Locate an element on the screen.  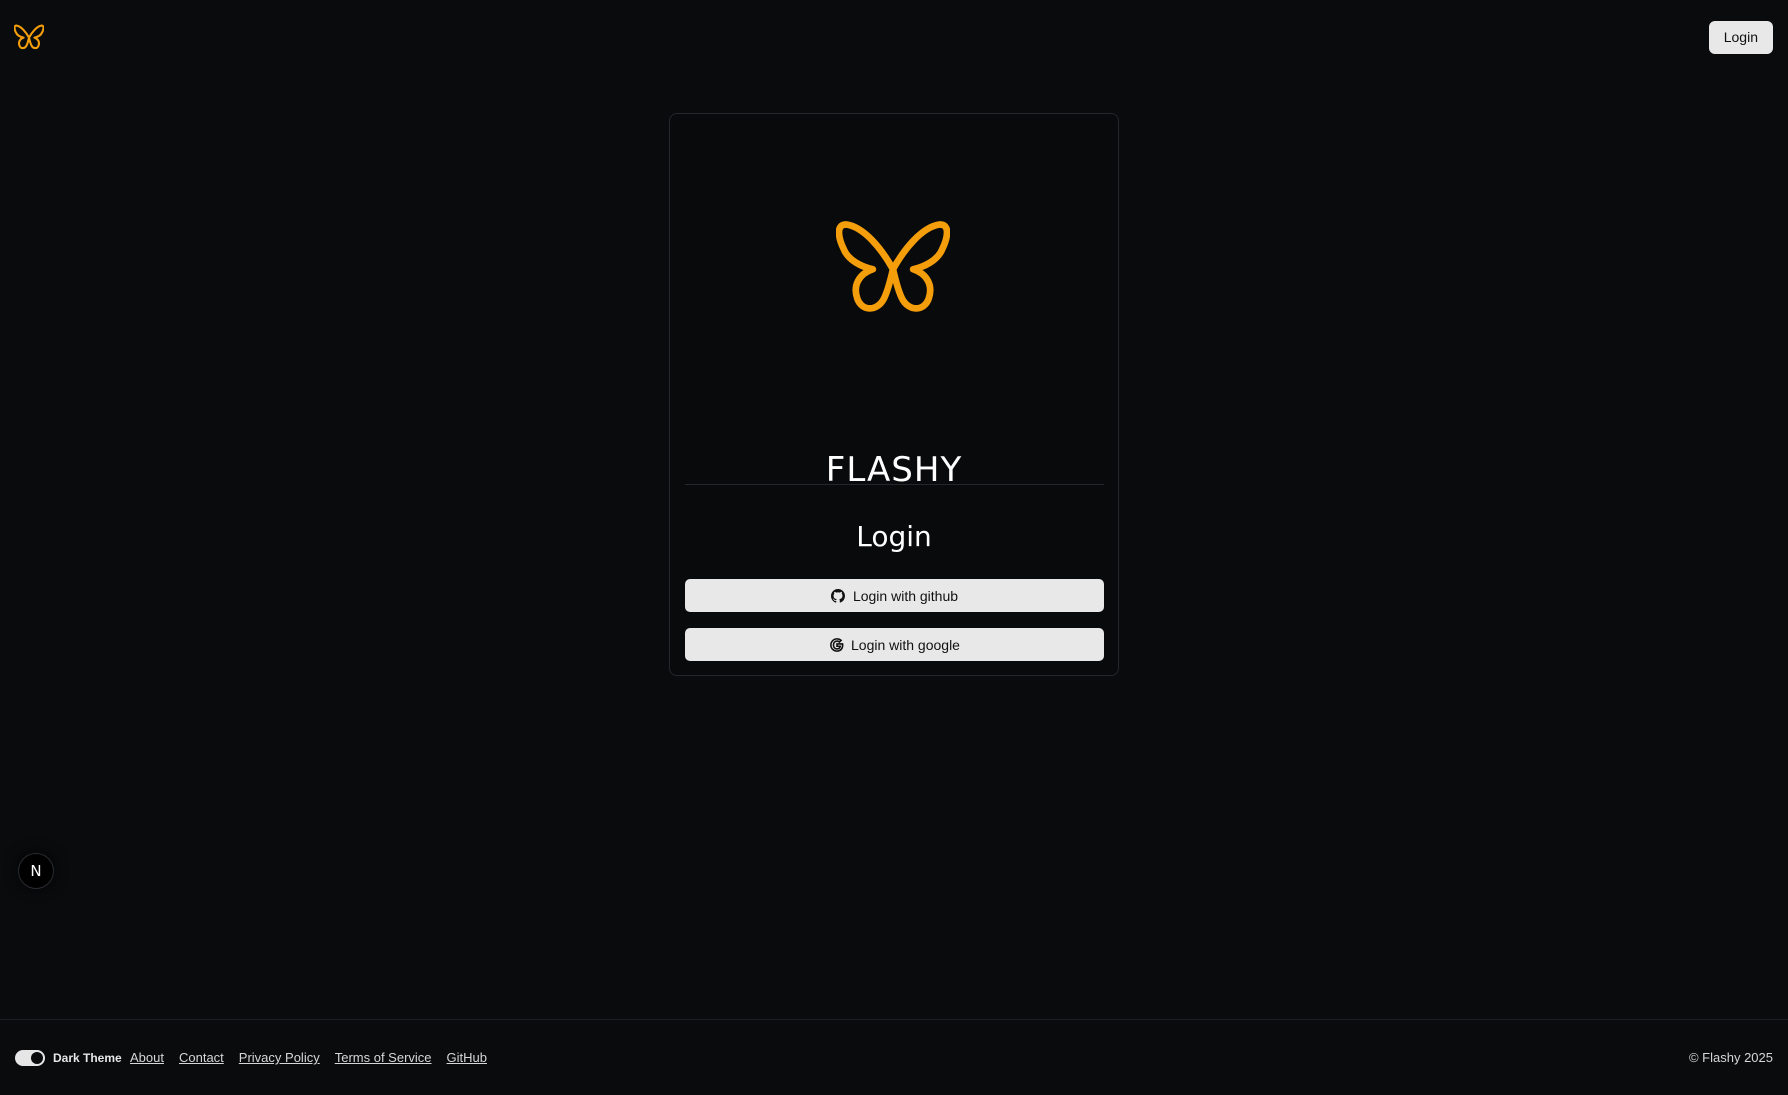
butterfly-icon is located at coordinates (893, 267).